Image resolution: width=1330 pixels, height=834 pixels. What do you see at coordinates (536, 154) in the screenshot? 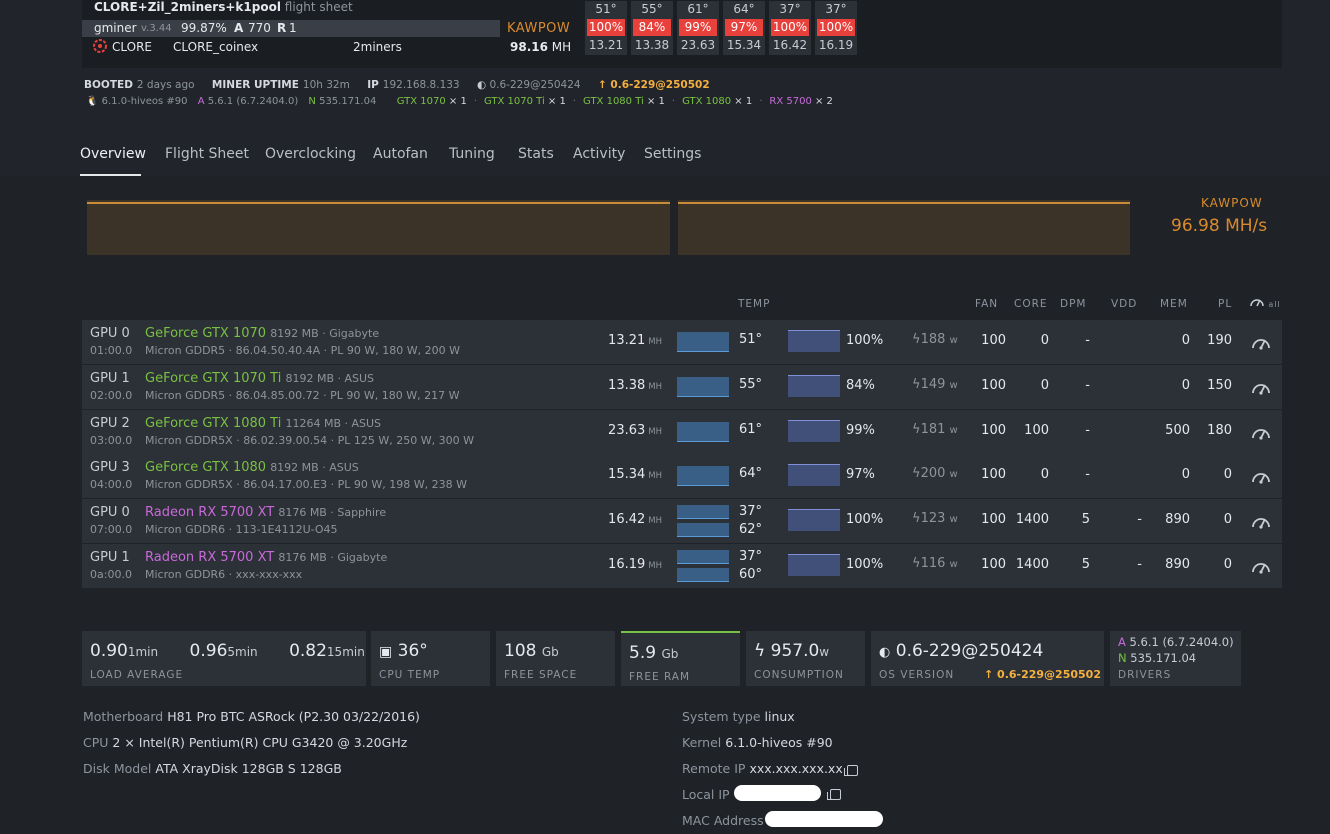
I see `tab-stats: Stats` at bounding box center [536, 154].